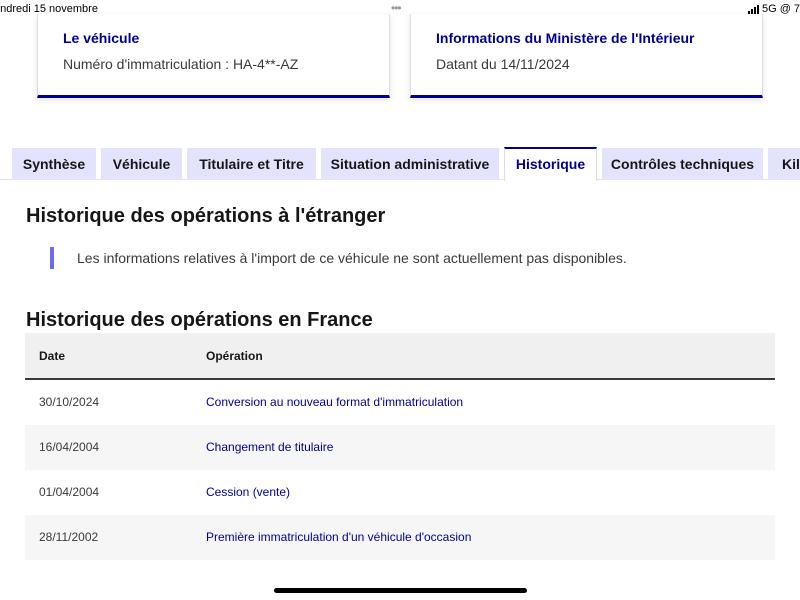  I want to click on status-extra: @ 7, so click(789, 9).